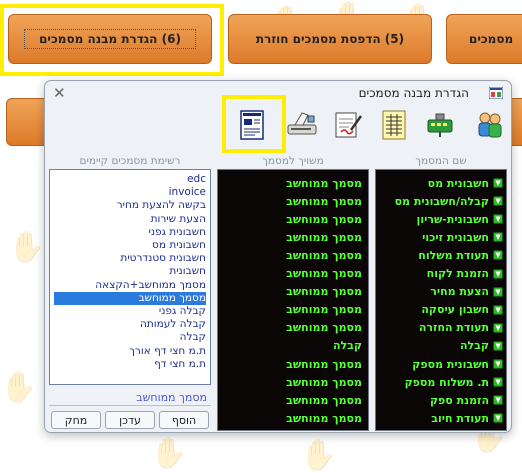  I want to click on users-icon, so click(490, 125).